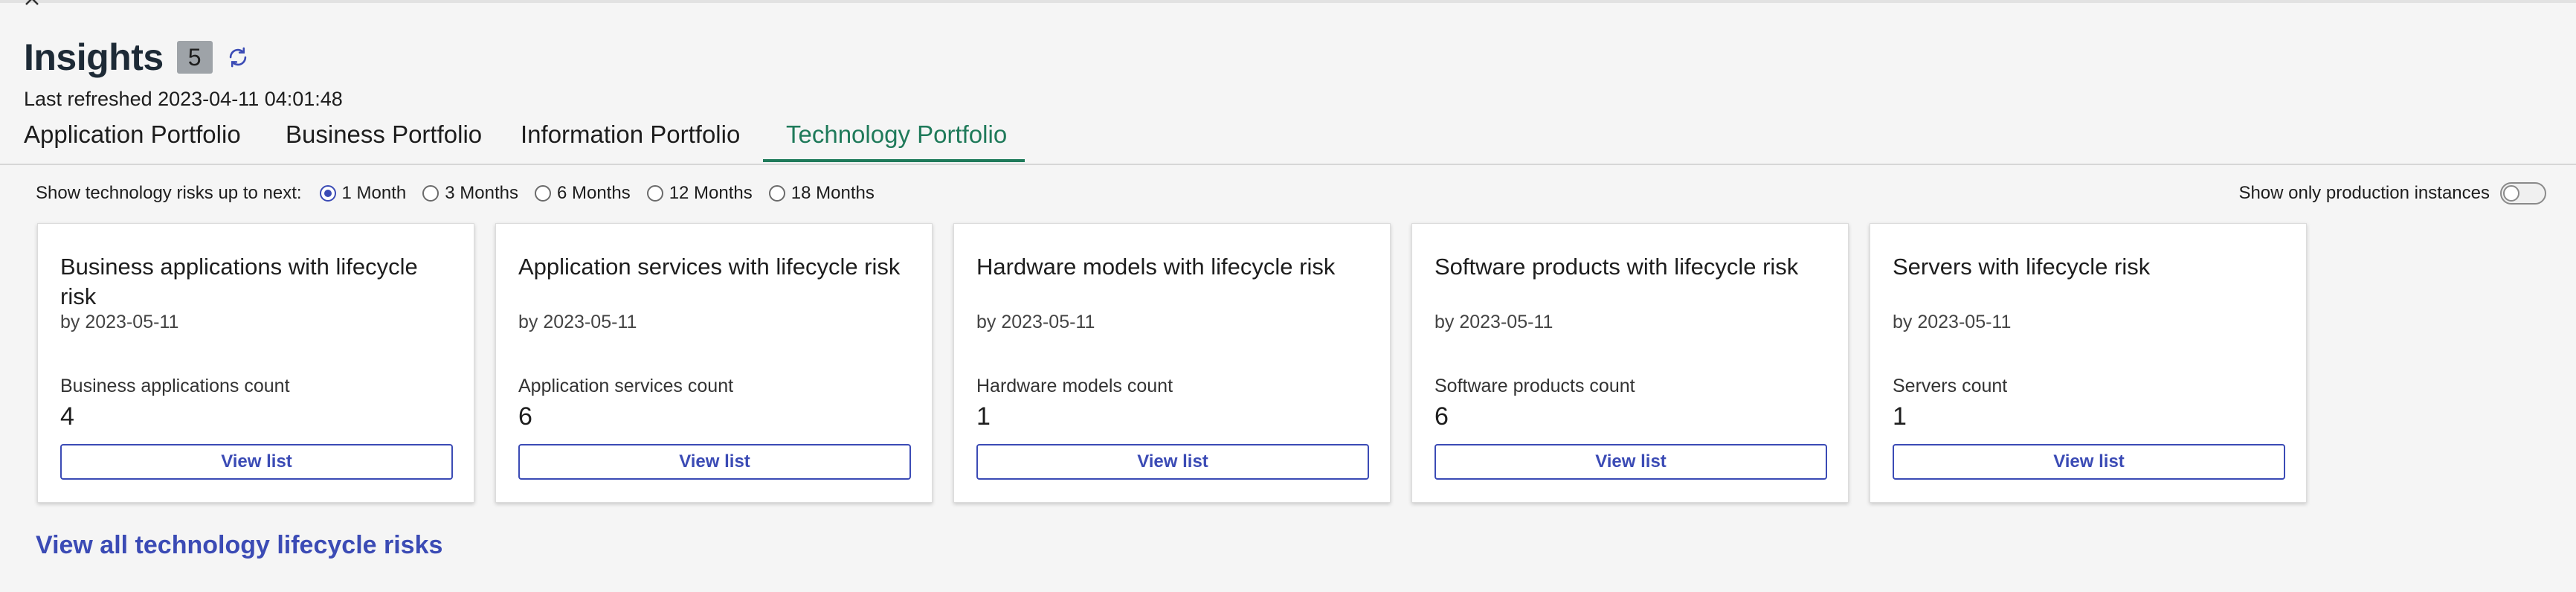  I want to click on toggle-label: Show only production instances, so click(2364, 193).